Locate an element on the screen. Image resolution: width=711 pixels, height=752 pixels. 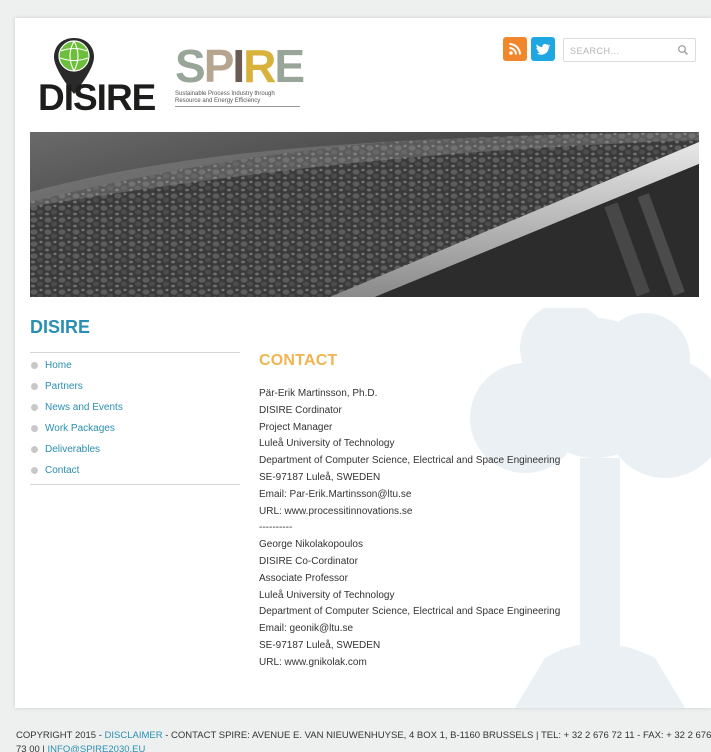
sidenav-item-work-packages: Work Packages is located at coordinates (135, 428).